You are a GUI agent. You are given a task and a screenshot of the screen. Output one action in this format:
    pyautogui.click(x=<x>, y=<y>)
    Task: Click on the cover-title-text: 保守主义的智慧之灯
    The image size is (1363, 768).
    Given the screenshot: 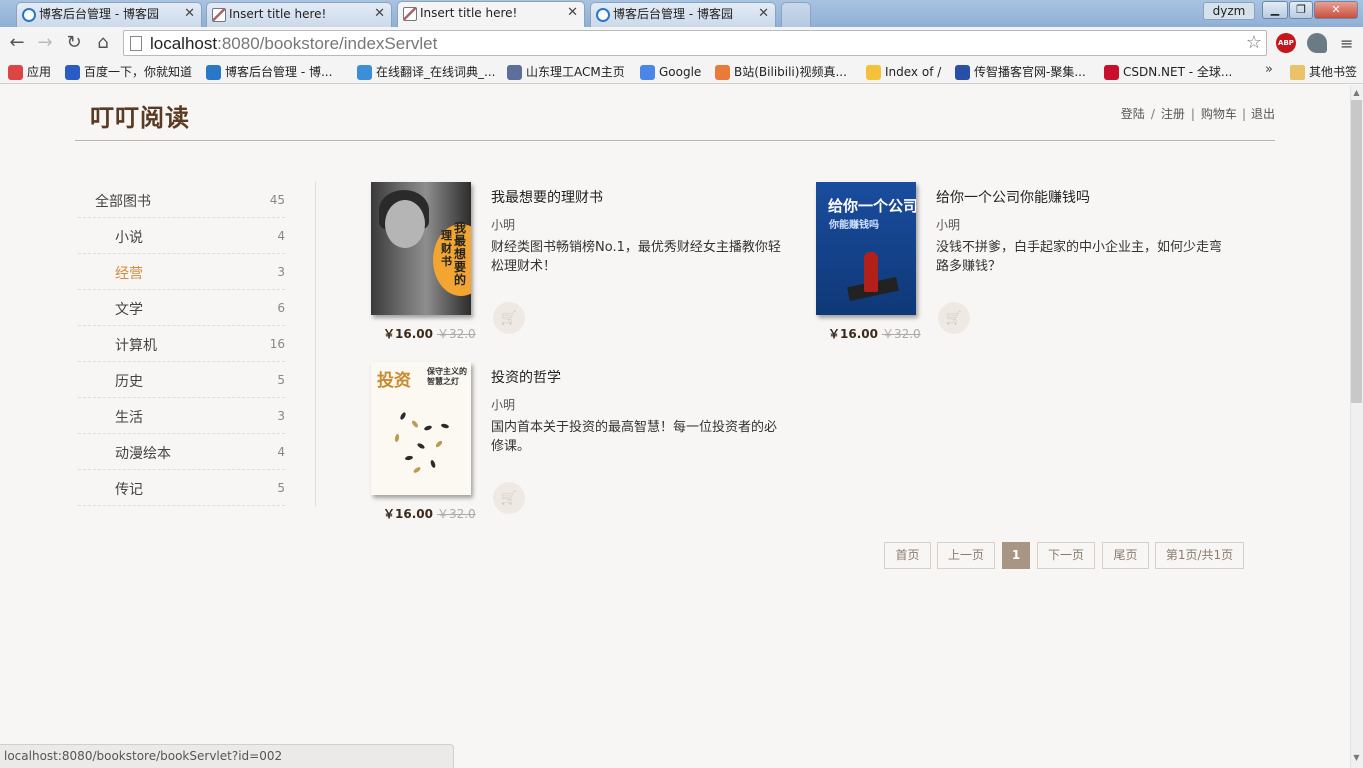 What is the action you would take?
    pyautogui.click(x=447, y=376)
    